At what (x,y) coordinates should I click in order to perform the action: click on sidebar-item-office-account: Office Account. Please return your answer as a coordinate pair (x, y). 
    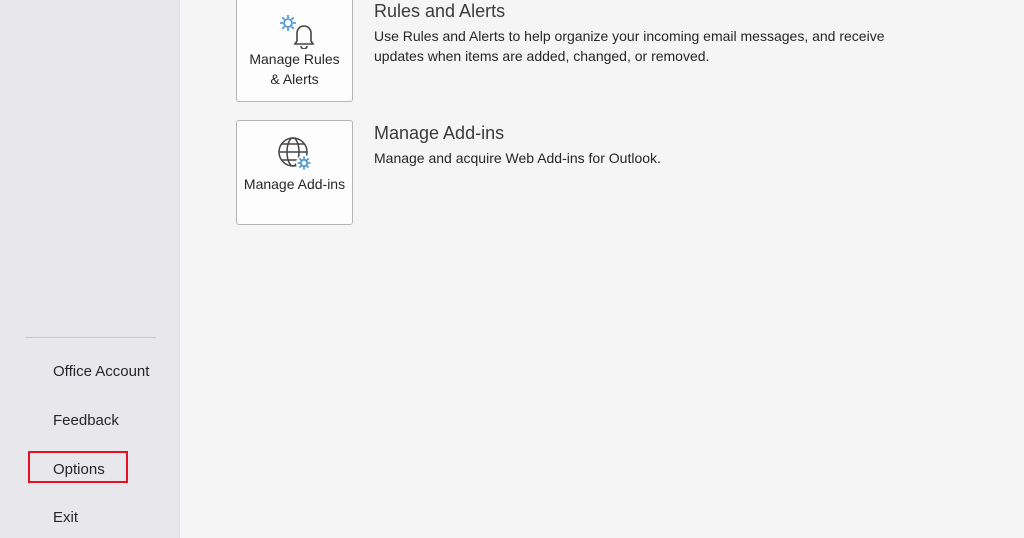
    Looking at the image, I should click on (101, 372).